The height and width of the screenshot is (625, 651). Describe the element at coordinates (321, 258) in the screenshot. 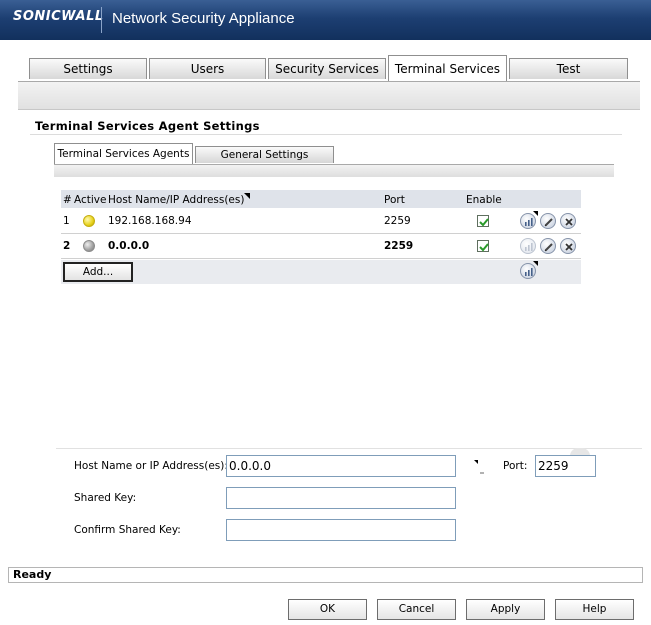

I see `row-divider` at that location.